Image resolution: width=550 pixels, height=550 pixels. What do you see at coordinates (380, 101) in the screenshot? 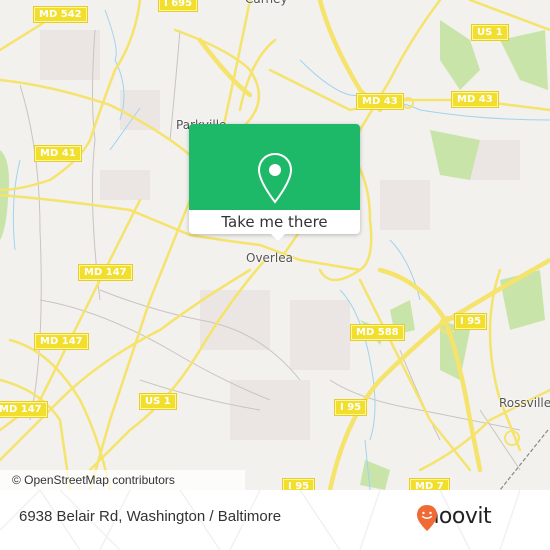
I see `road-shield-md-43: MD 43` at bounding box center [380, 101].